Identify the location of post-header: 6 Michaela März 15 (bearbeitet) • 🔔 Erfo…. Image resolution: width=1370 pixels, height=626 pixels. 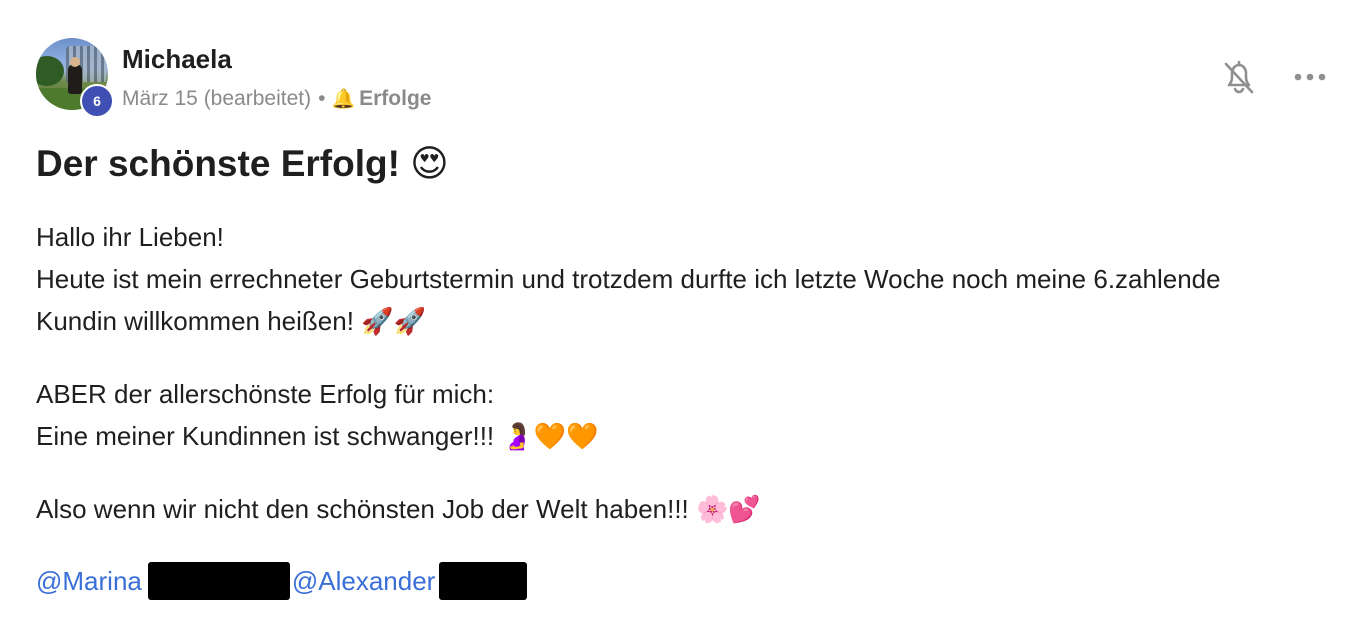
(486, 78).